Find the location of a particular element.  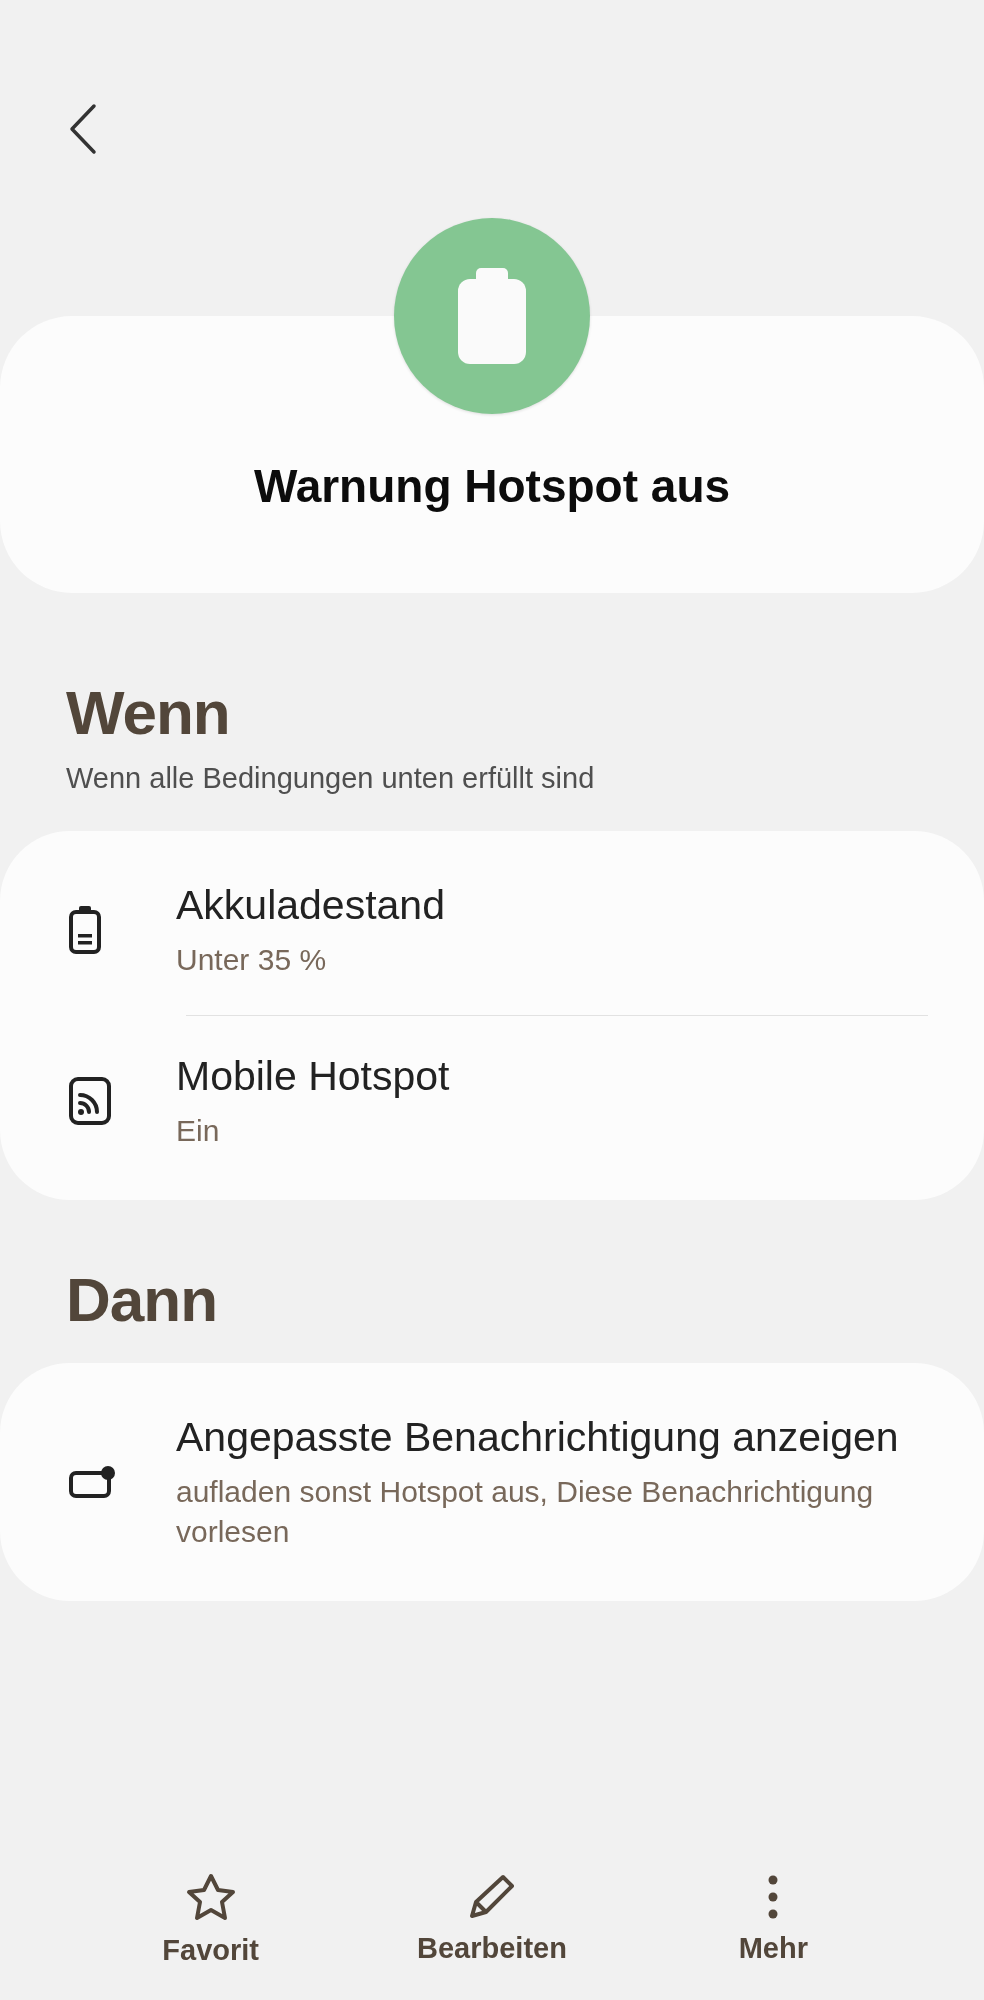

condition-value: Ein is located at coordinates (198, 1131).